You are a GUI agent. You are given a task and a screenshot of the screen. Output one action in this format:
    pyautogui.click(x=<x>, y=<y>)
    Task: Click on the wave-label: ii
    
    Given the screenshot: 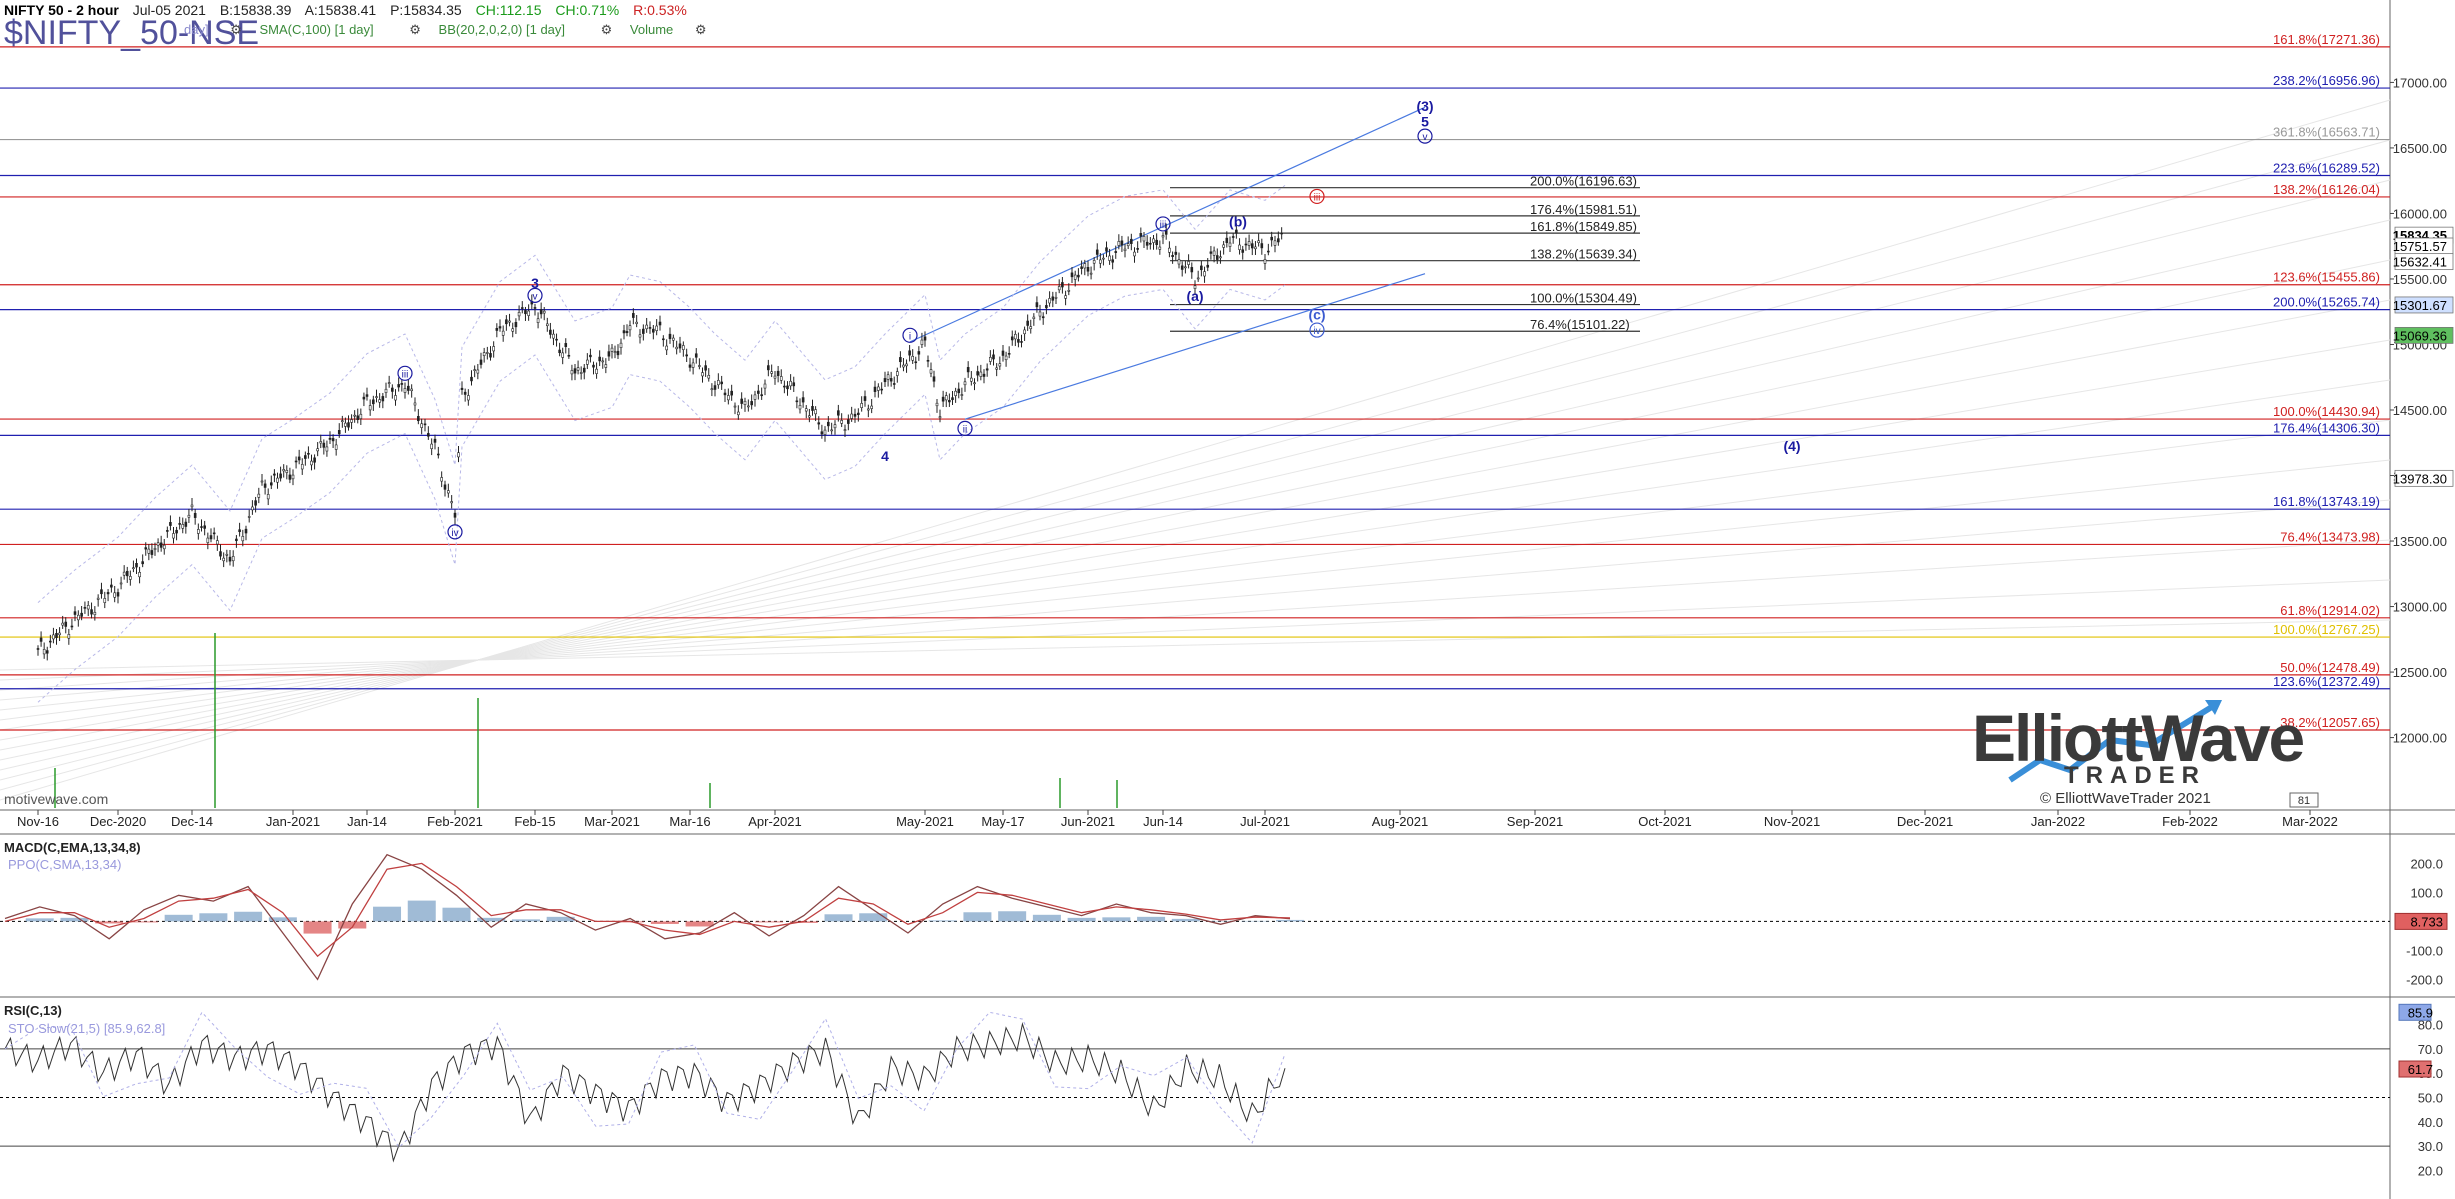 What is the action you would take?
    pyautogui.click(x=965, y=429)
    